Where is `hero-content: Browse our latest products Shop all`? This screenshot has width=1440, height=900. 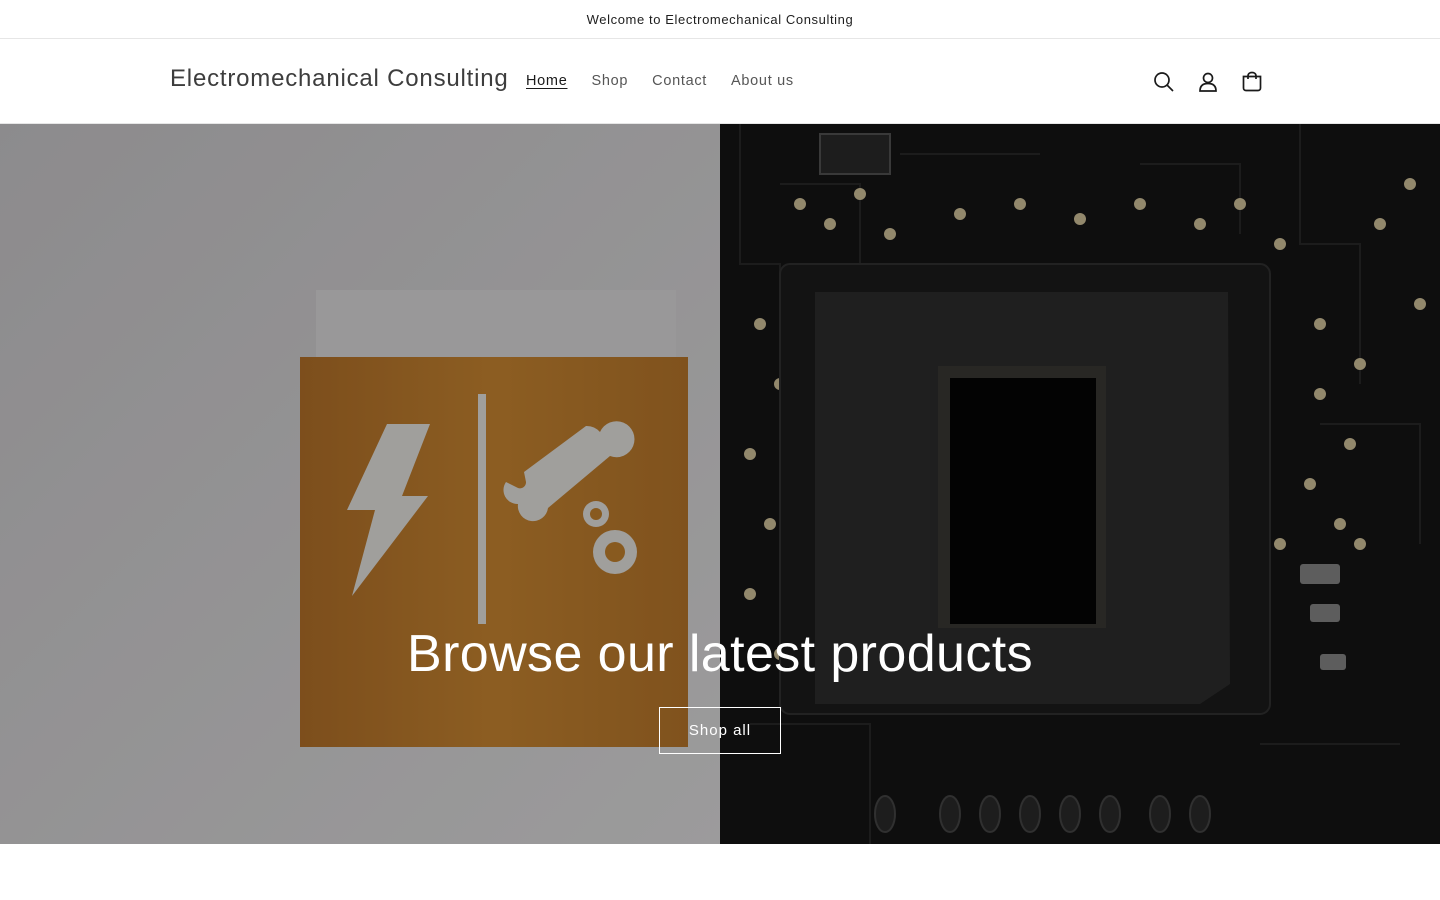 hero-content: Browse our latest products Shop all is located at coordinates (720, 688).